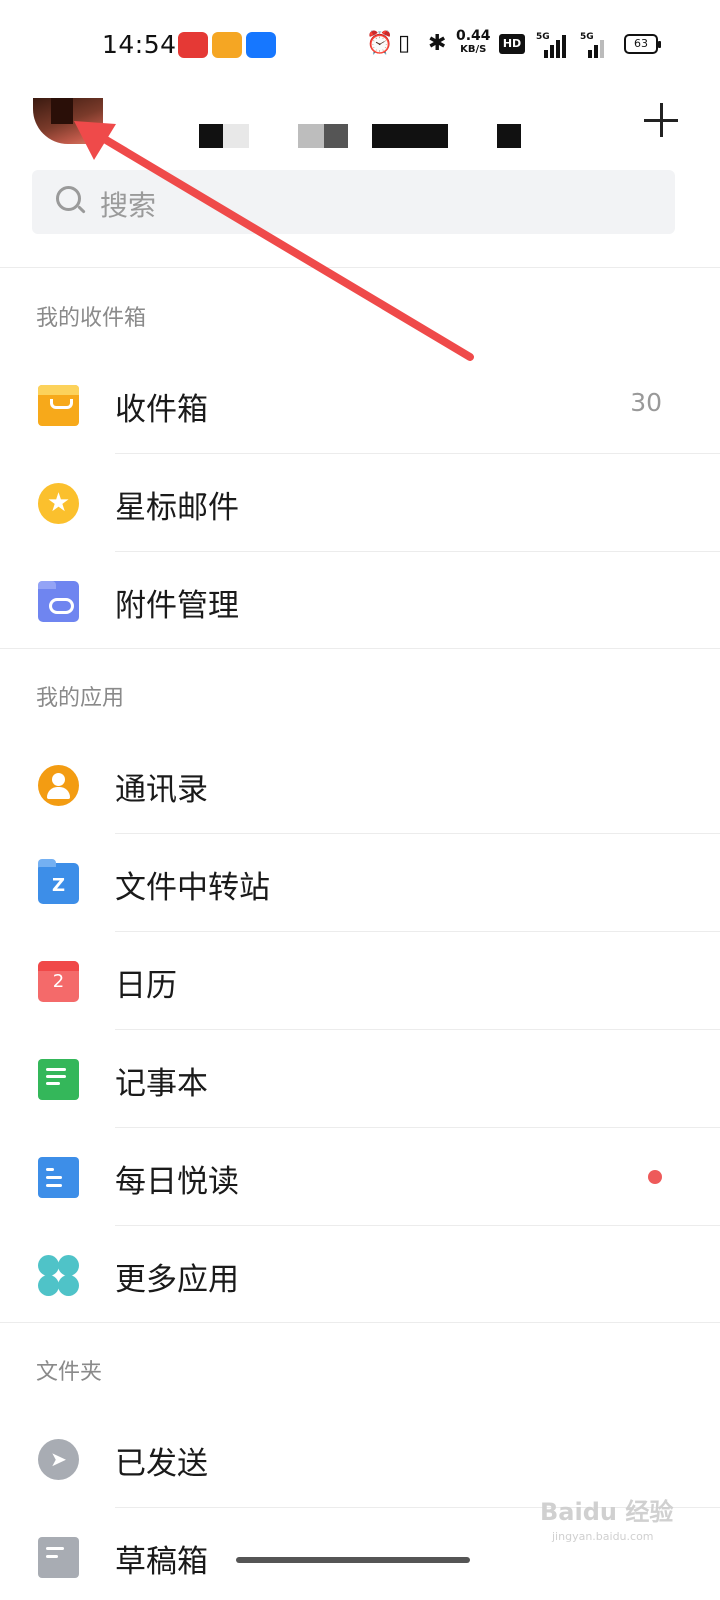 The image size is (720, 1600). What do you see at coordinates (69, 1372) in the screenshot?
I see `section-title-folders: 文件夹` at bounding box center [69, 1372].